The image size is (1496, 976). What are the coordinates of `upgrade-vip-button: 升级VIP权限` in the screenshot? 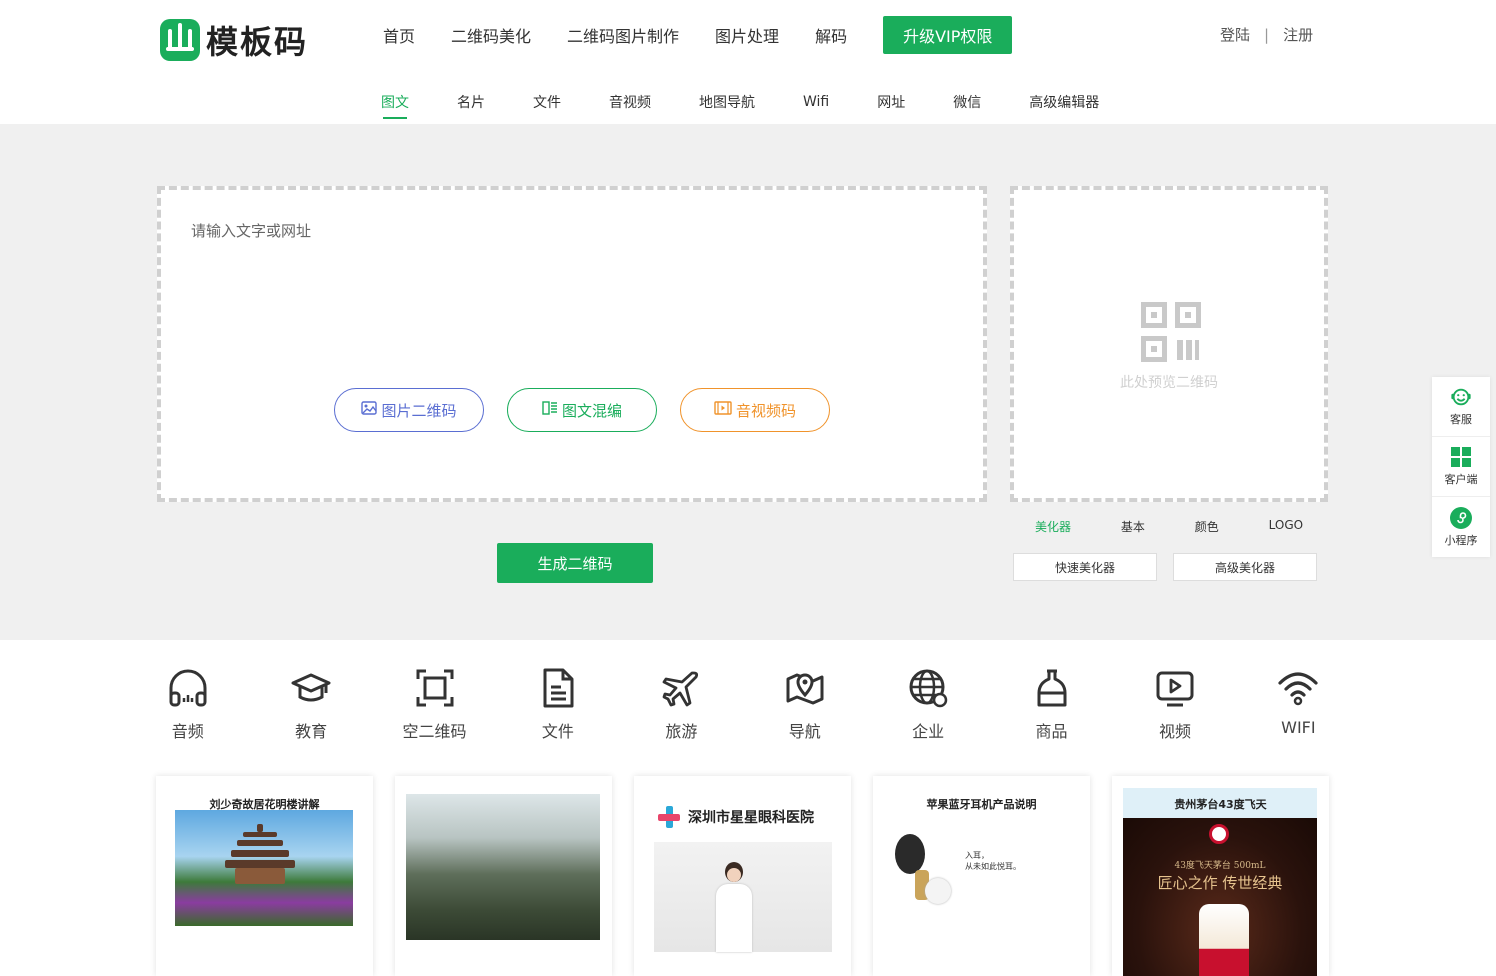 It's located at (948, 35).